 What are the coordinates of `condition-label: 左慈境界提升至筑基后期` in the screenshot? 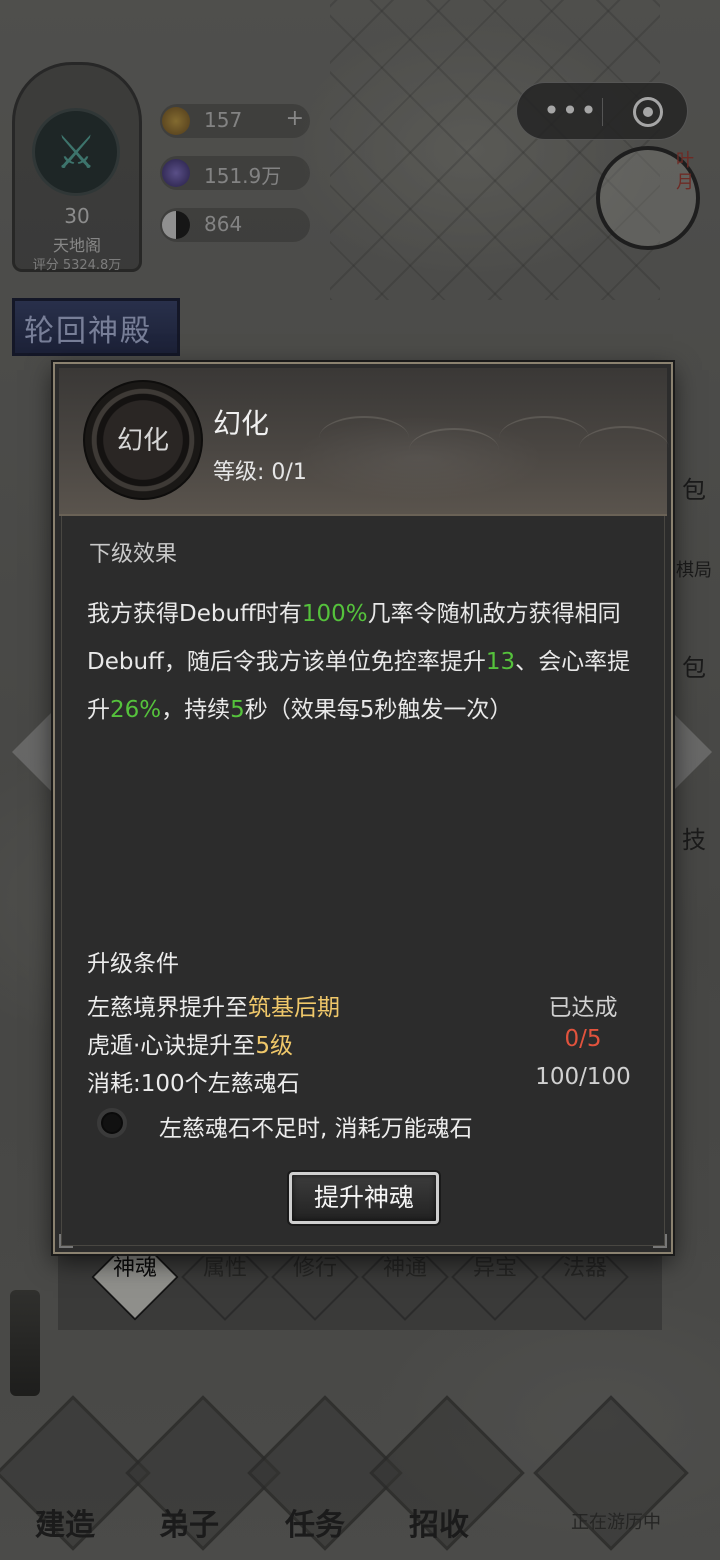 It's located at (213, 1005).